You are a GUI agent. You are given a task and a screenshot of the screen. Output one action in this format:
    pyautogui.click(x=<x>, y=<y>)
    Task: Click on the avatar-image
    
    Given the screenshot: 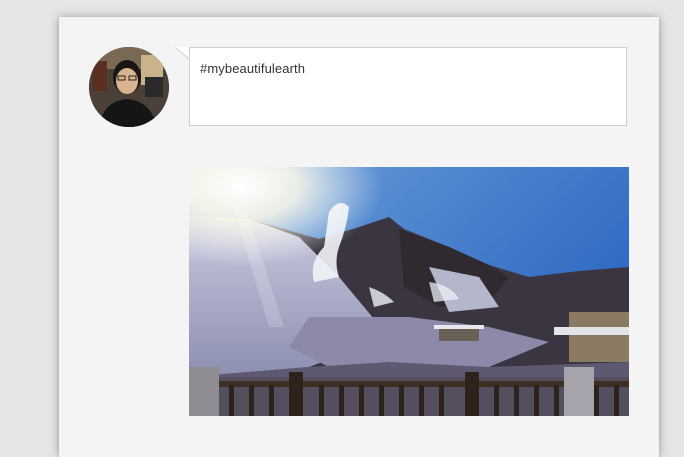 What is the action you would take?
    pyautogui.click(x=129, y=87)
    